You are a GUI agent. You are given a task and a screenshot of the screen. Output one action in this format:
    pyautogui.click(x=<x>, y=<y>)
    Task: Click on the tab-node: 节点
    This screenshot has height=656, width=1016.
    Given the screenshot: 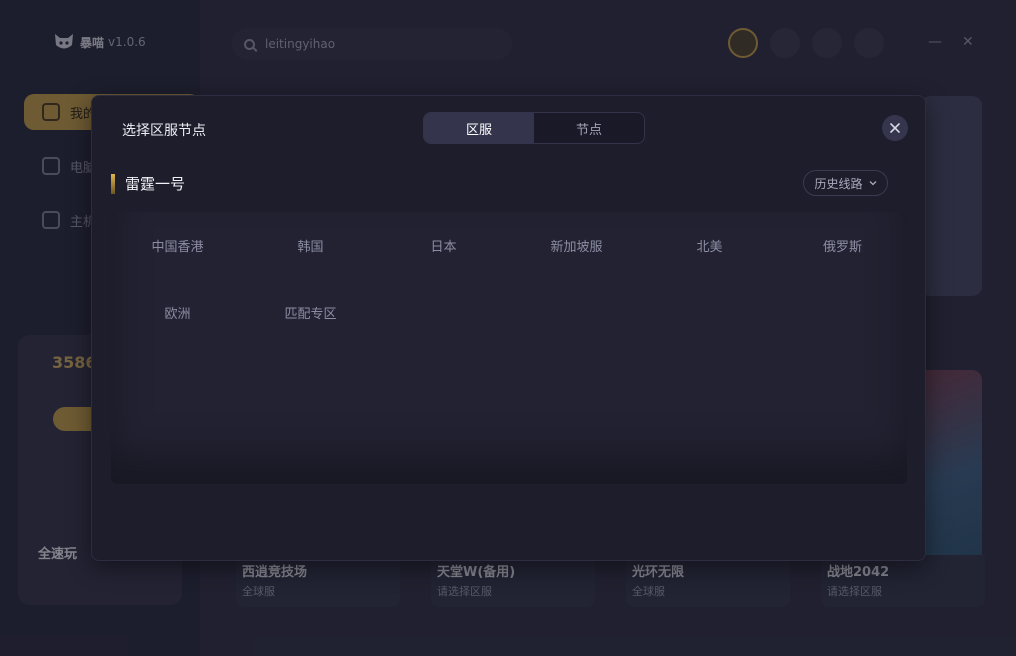 What is the action you would take?
    pyautogui.click(x=589, y=128)
    